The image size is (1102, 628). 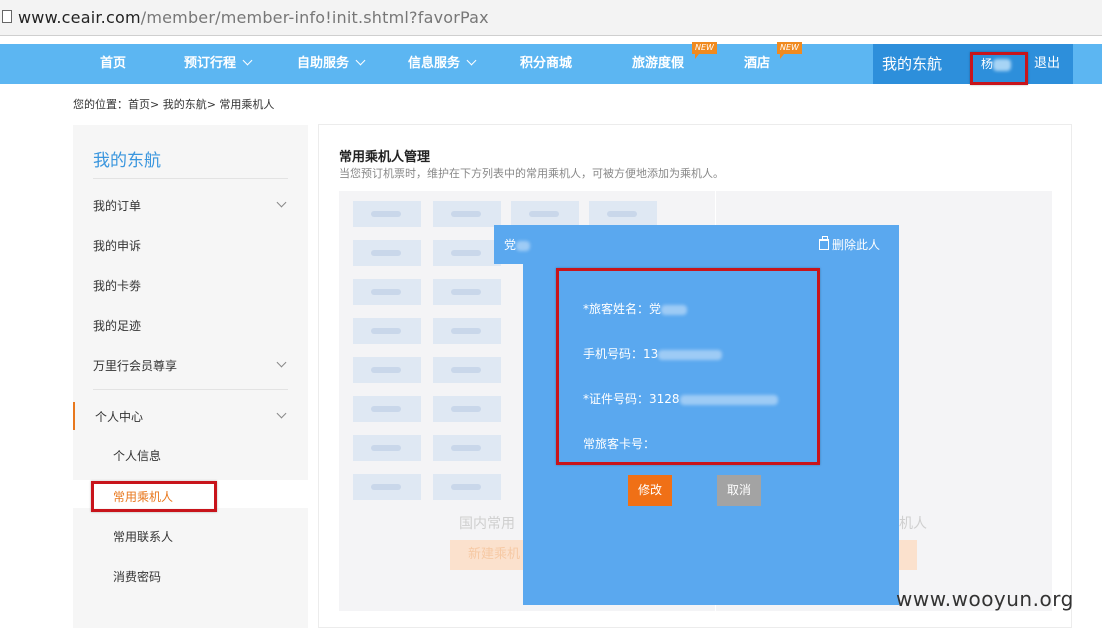 What do you see at coordinates (385, 157) in the screenshot?
I see `page-title: 常用乘机人管理` at bounding box center [385, 157].